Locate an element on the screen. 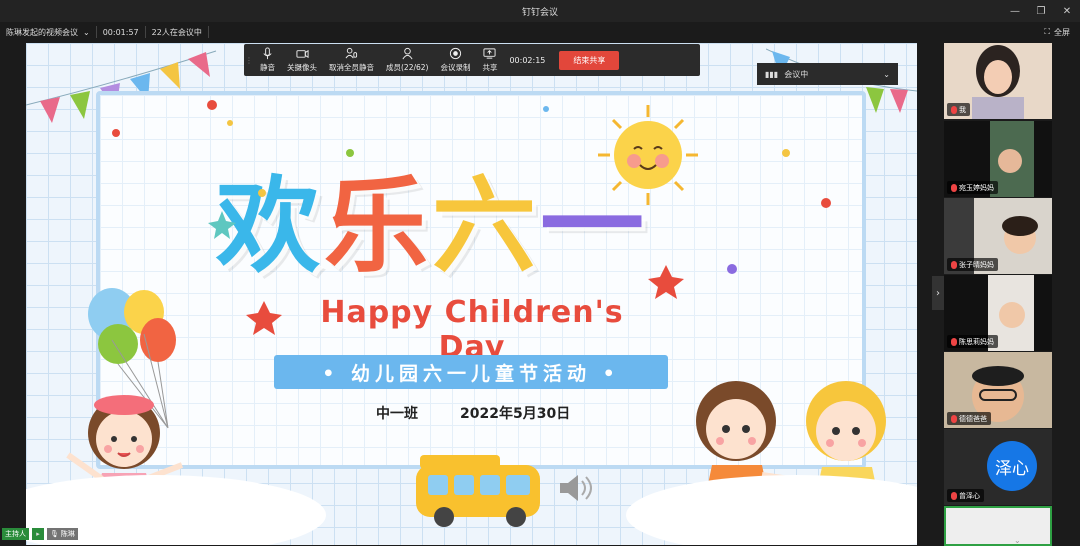  window-title: 钉钉会议 is located at coordinates (539, 12).